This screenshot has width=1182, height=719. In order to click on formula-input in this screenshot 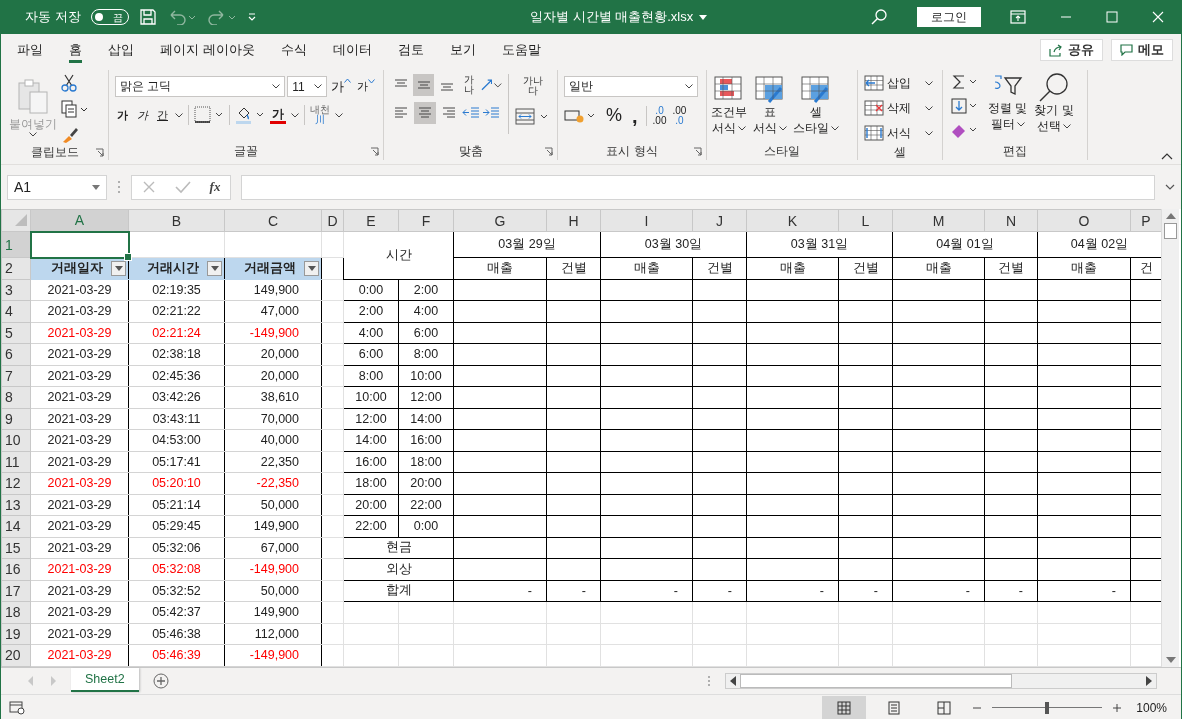, I will do `click(698, 187)`.